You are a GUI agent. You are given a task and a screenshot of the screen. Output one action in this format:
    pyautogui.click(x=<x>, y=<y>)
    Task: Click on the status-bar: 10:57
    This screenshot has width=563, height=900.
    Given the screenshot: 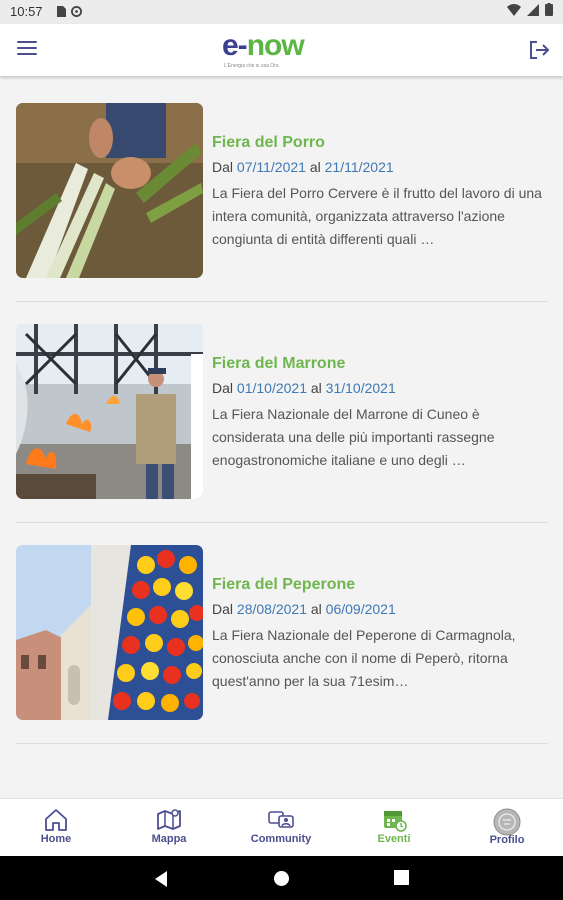 What is the action you would take?
    pyautogui.click(x=281, y=12)
    